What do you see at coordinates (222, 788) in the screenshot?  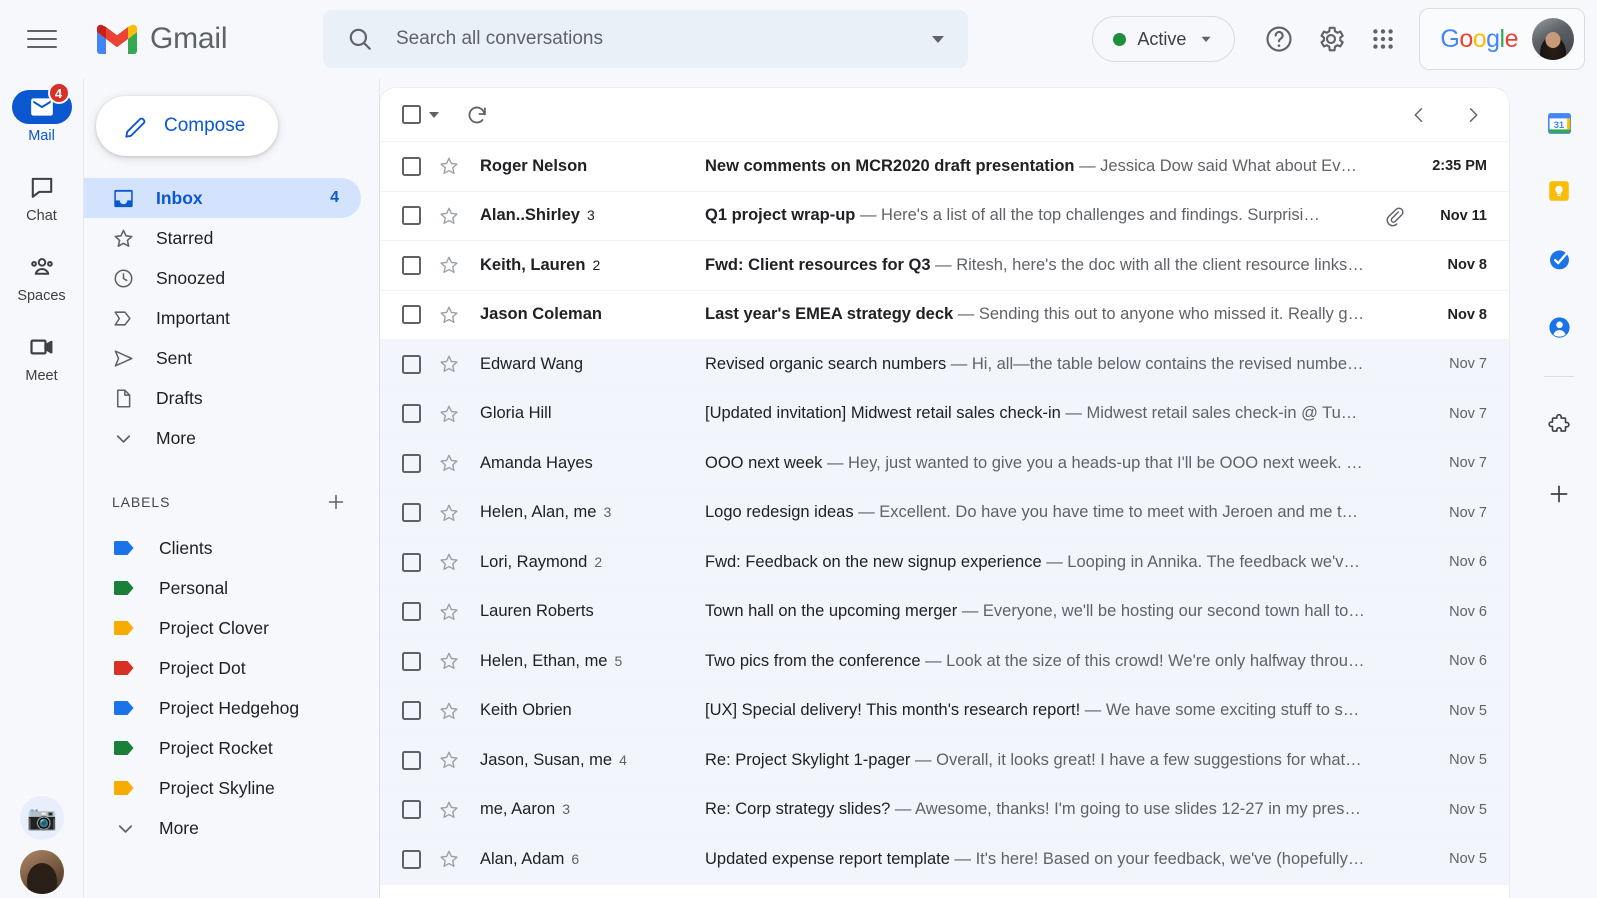 I see `label-item-project-skyline: Project Skyline` at bounding box center [222, 788].